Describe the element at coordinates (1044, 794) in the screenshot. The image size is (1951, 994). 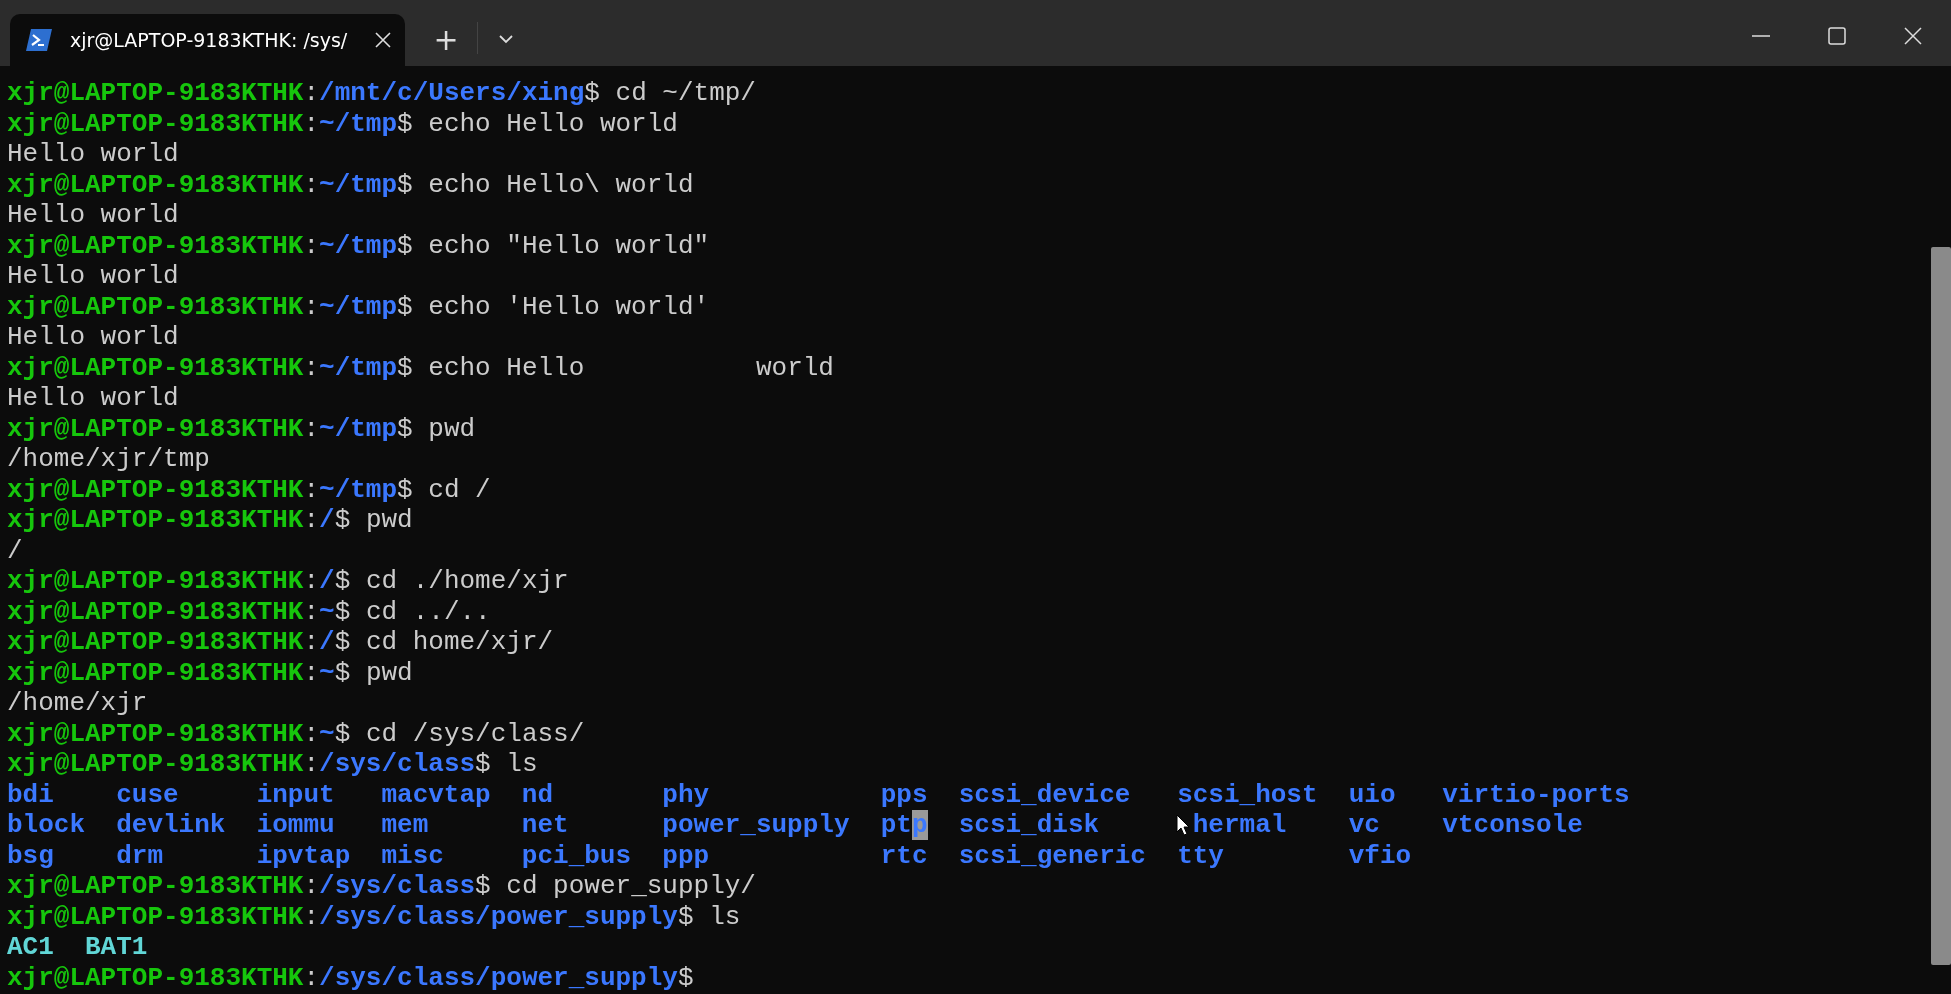
I see `directory-name: scsi_device` at that location.